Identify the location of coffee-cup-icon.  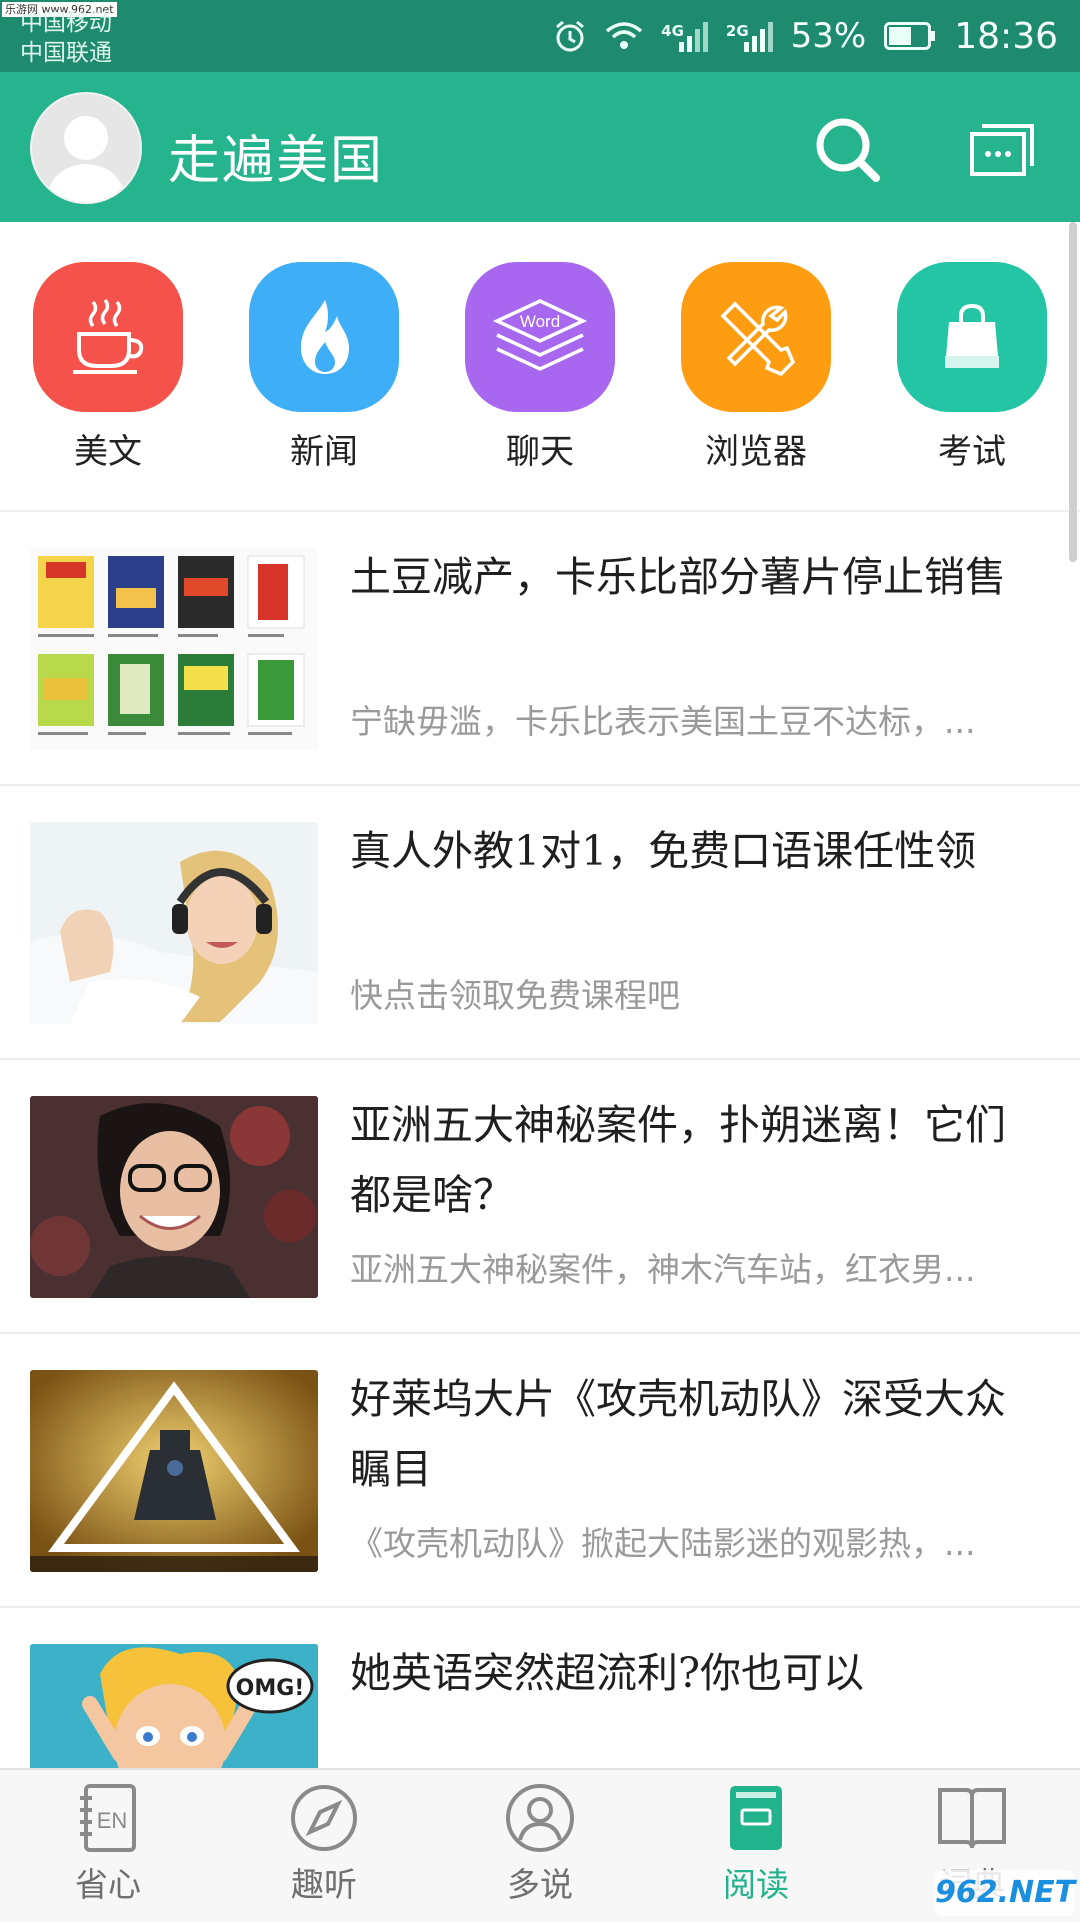
(108, 336).